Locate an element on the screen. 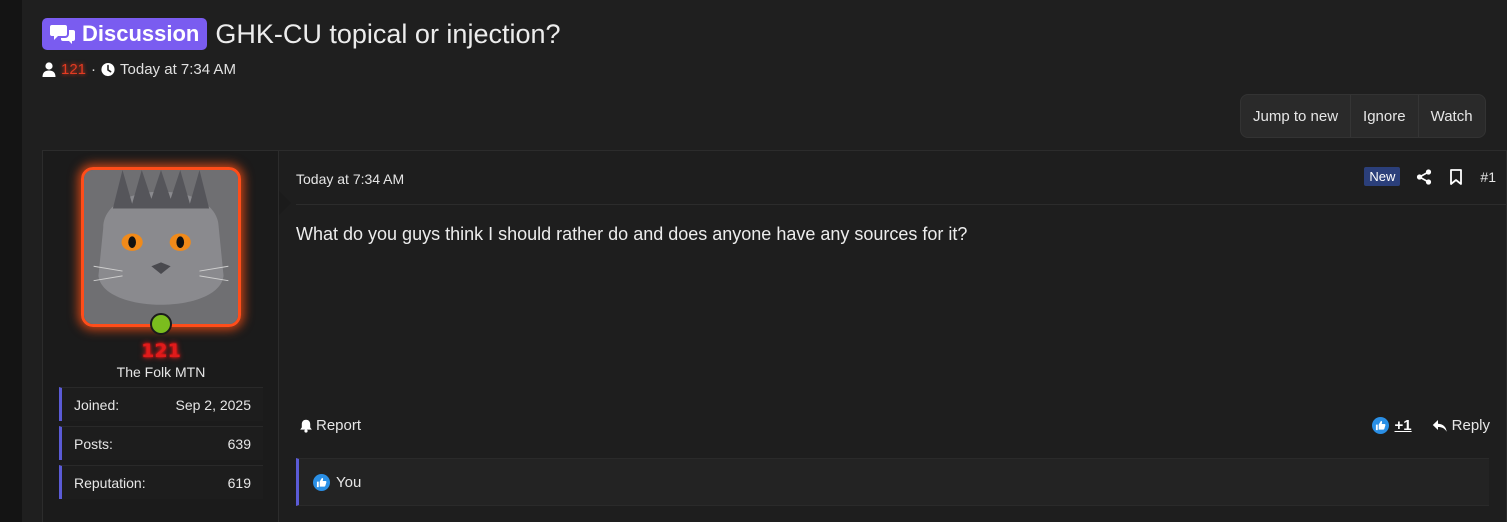 The width and height of the screenshot is (1507, 522). reactions-list-bar: You is located at coordinates (892, 482).